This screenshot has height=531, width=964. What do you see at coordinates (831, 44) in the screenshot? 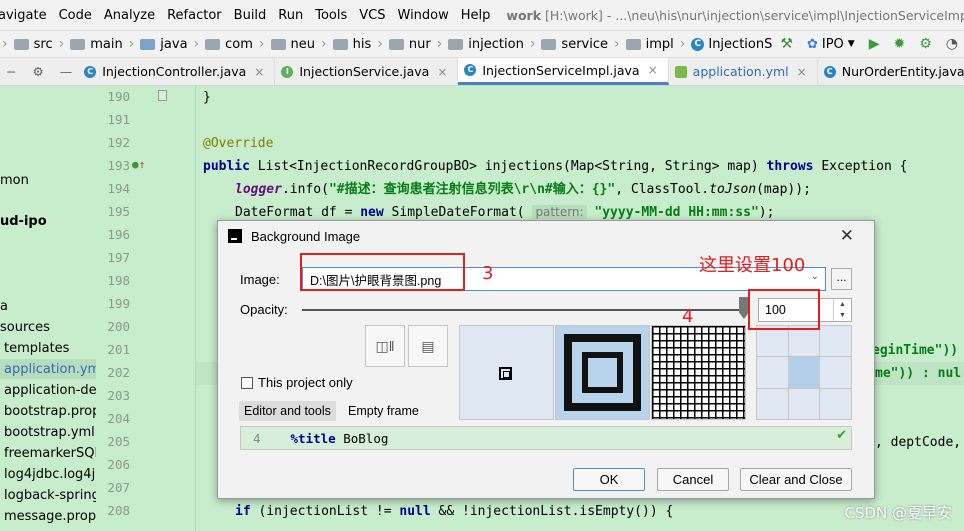
I see `run-config-select: ✿ IPO ▼` at bounding box center [831, 44].